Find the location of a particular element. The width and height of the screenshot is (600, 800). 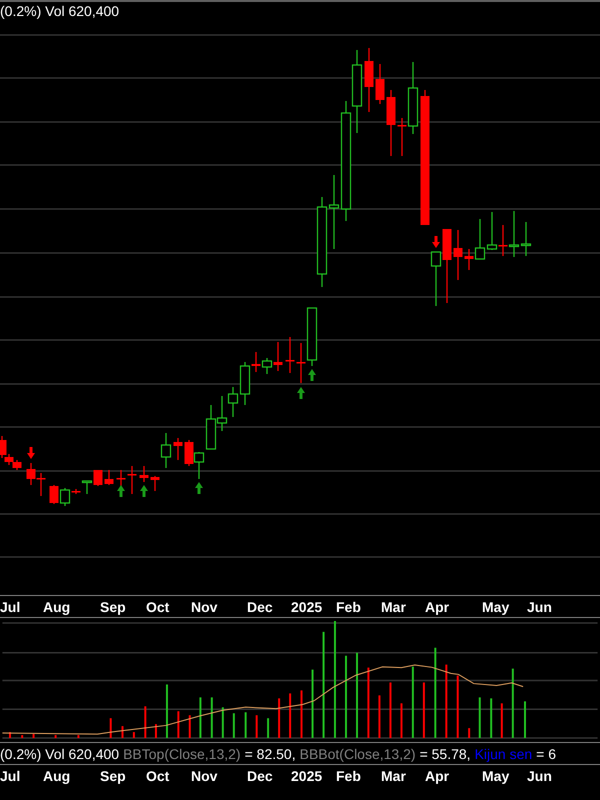

legend-text: = 6 is located at coordinates (546, 754).